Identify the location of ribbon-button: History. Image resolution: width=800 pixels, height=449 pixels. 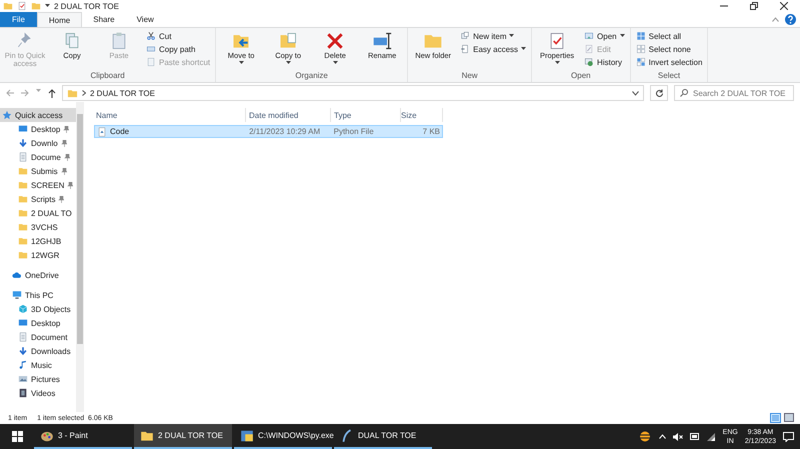
(604, 62).